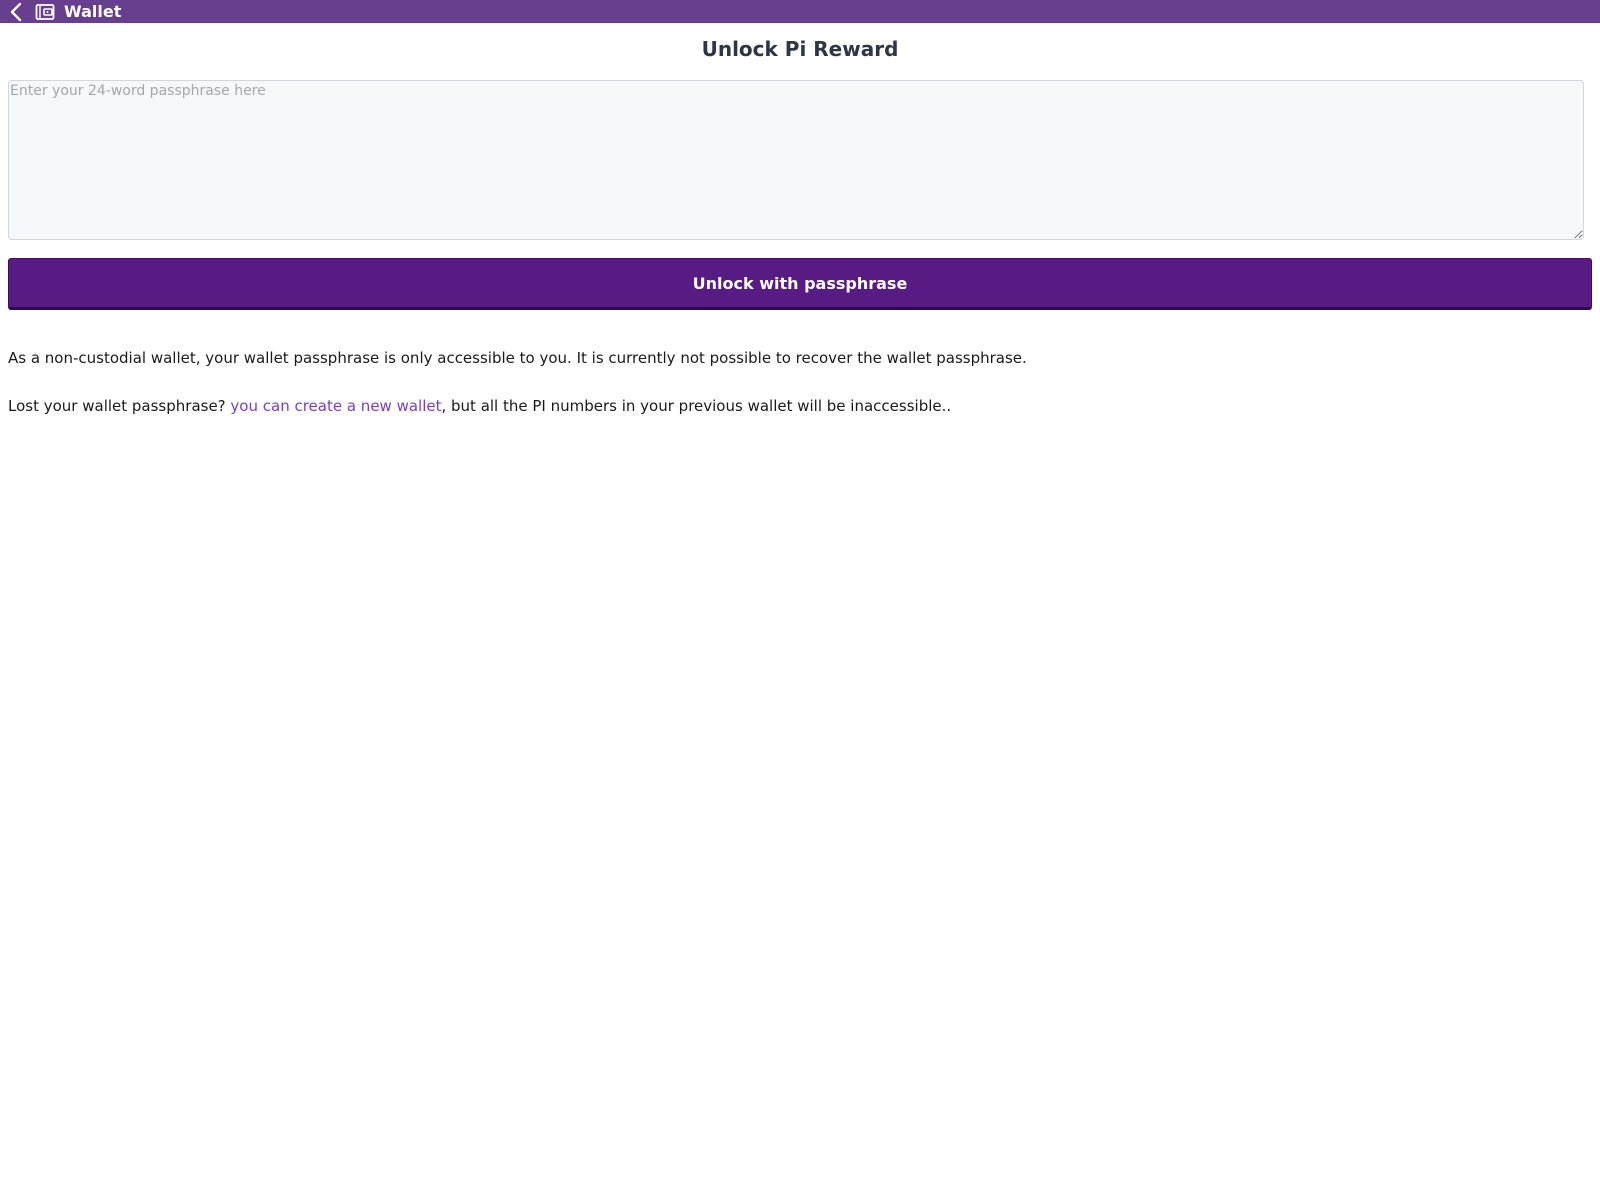  I want to click on lost-passphrase-prefix: Lost your wallet passphrase?, so click(119, 406).